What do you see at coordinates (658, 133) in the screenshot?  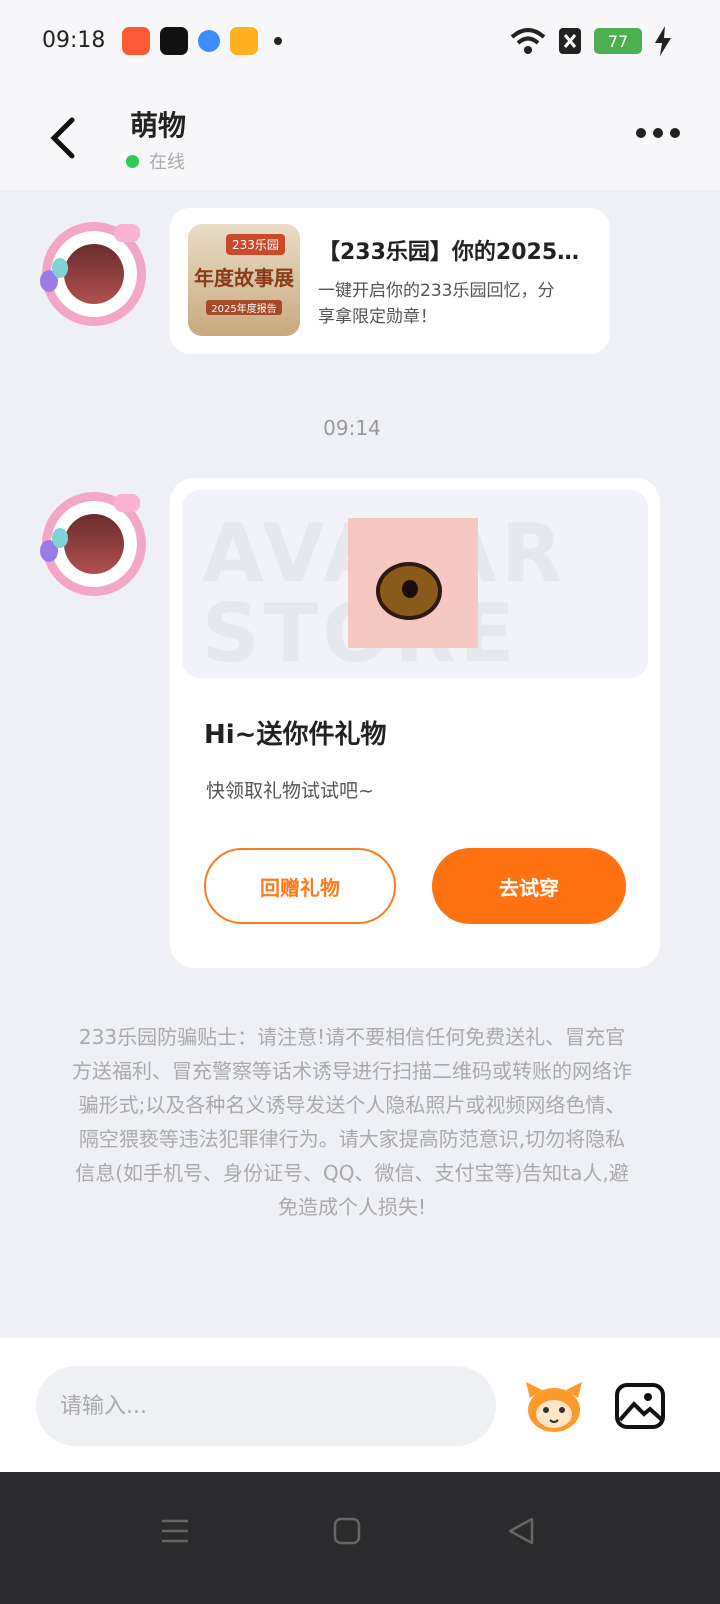 I see `more-options-button` at bounding box center [658, 133].